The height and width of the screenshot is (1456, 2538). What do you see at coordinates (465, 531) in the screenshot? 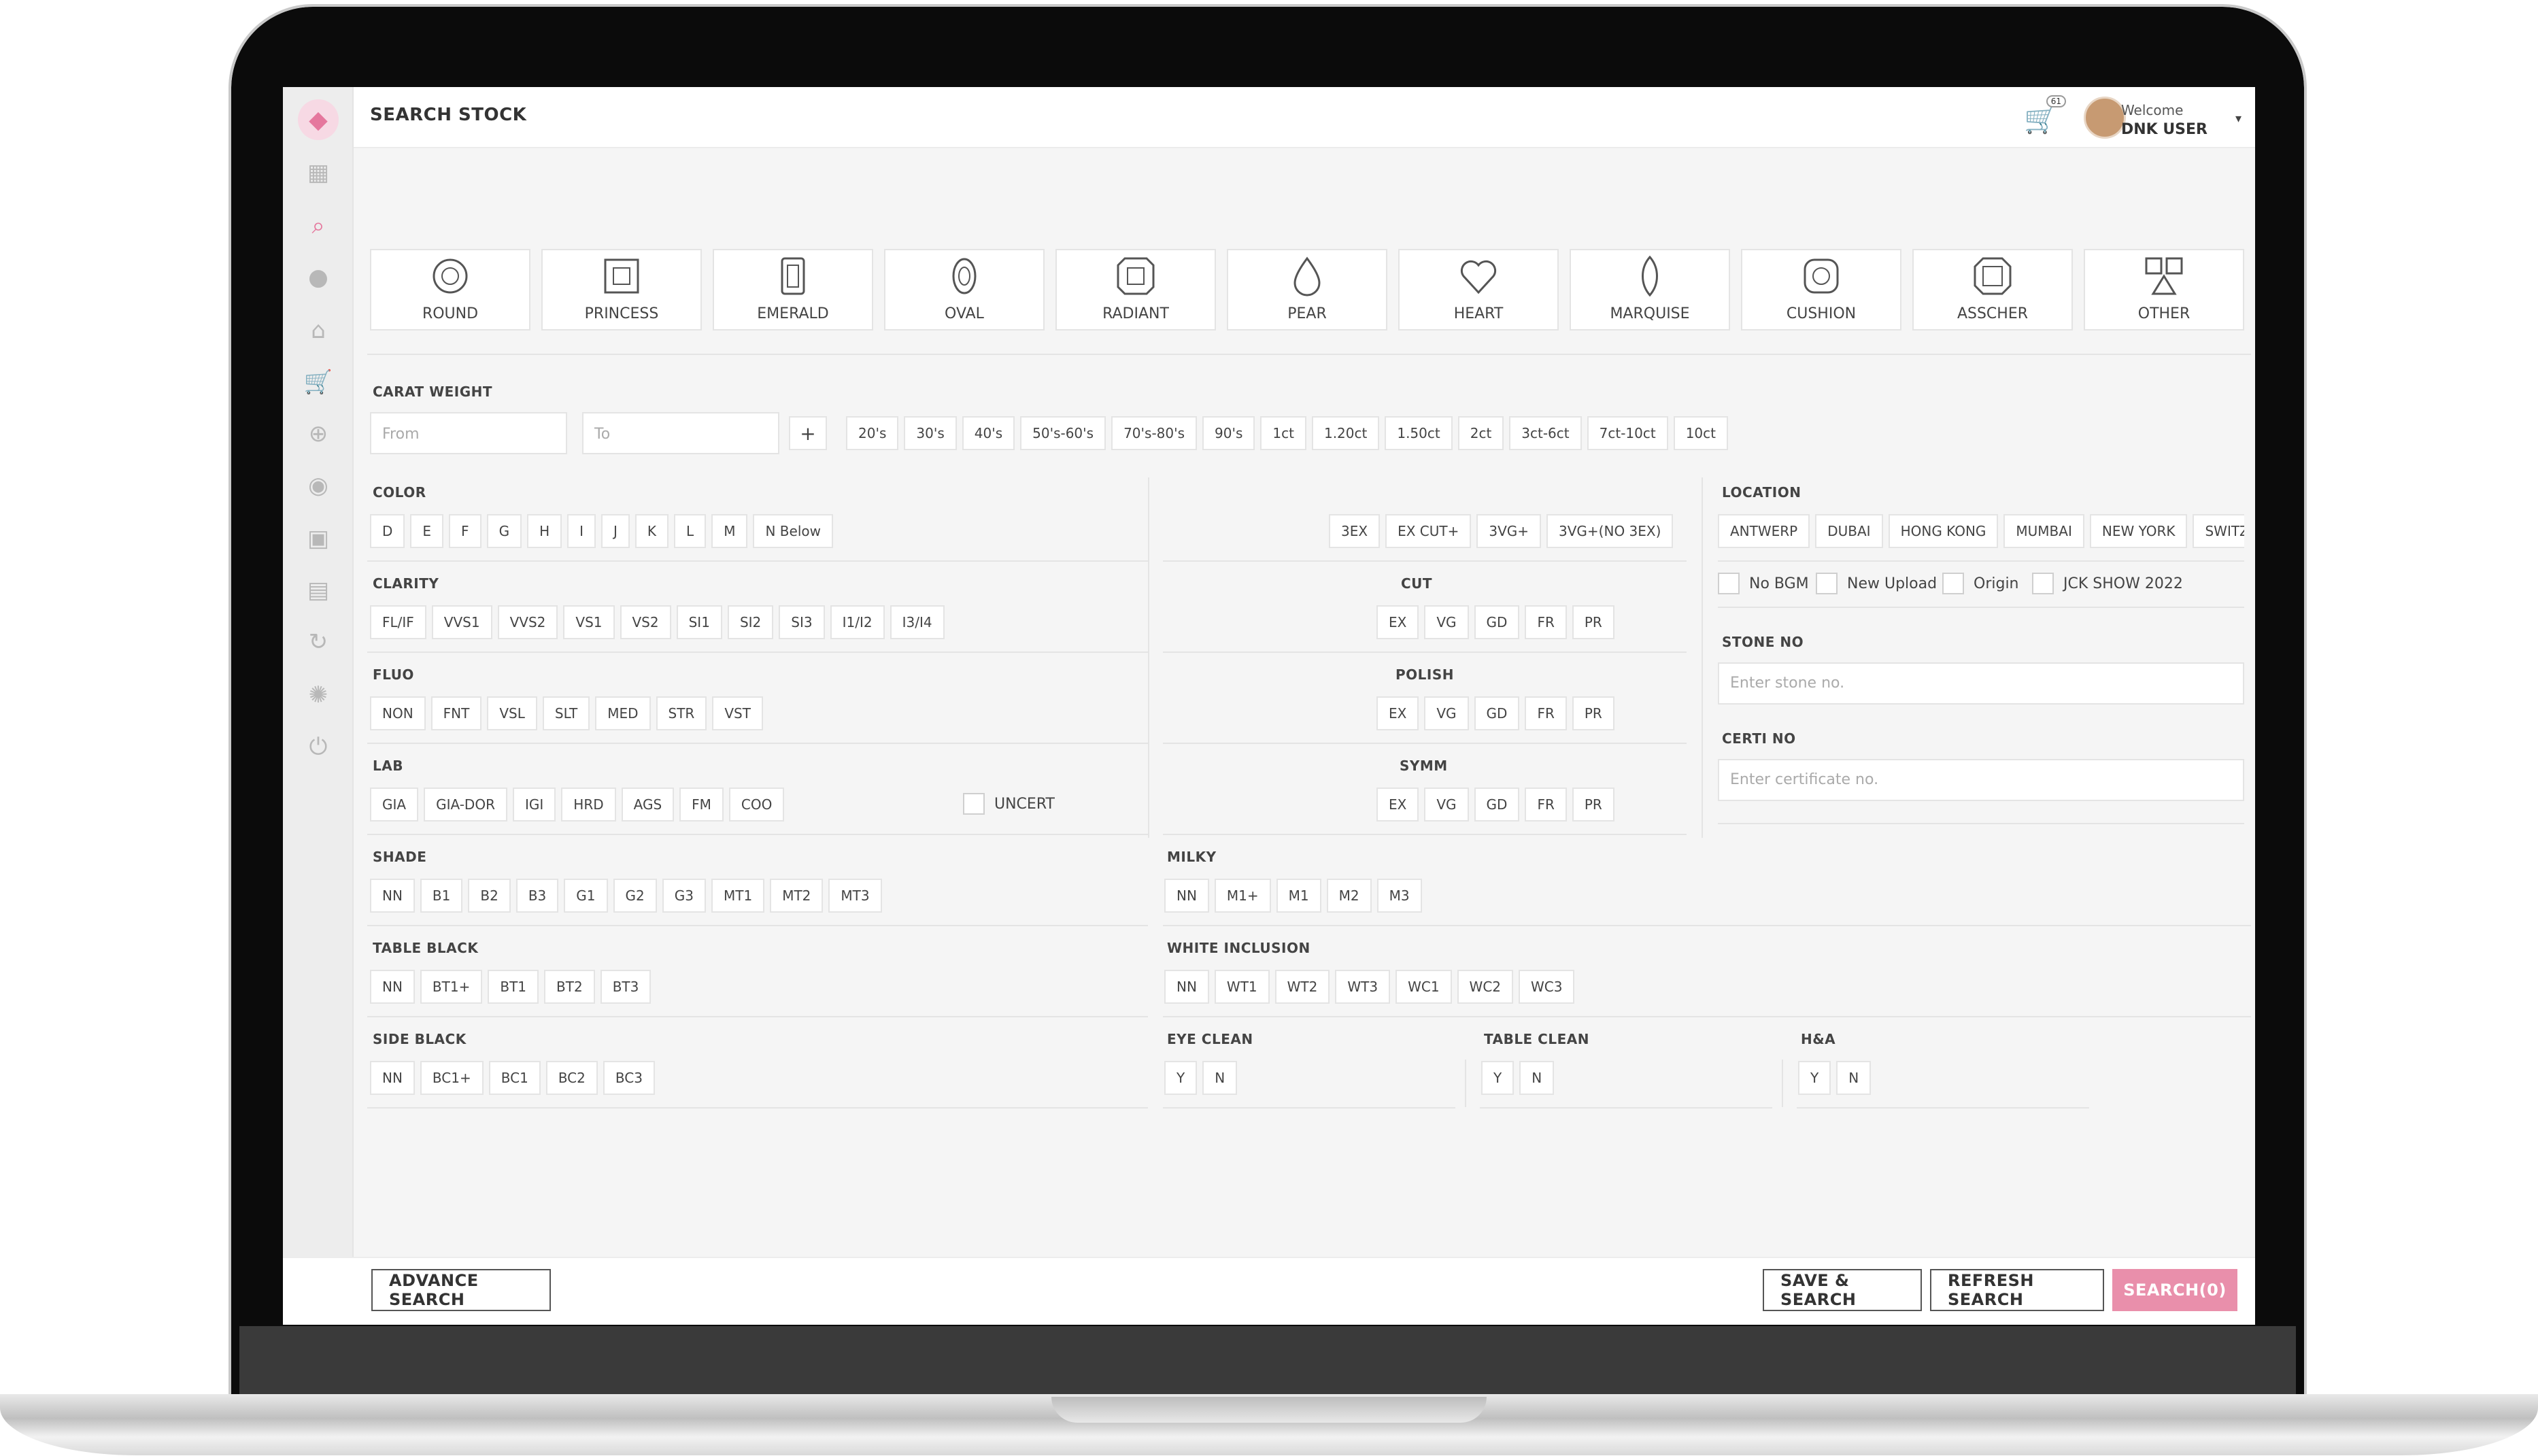
I see `color-chip: F` at bounding box center [465, 531].